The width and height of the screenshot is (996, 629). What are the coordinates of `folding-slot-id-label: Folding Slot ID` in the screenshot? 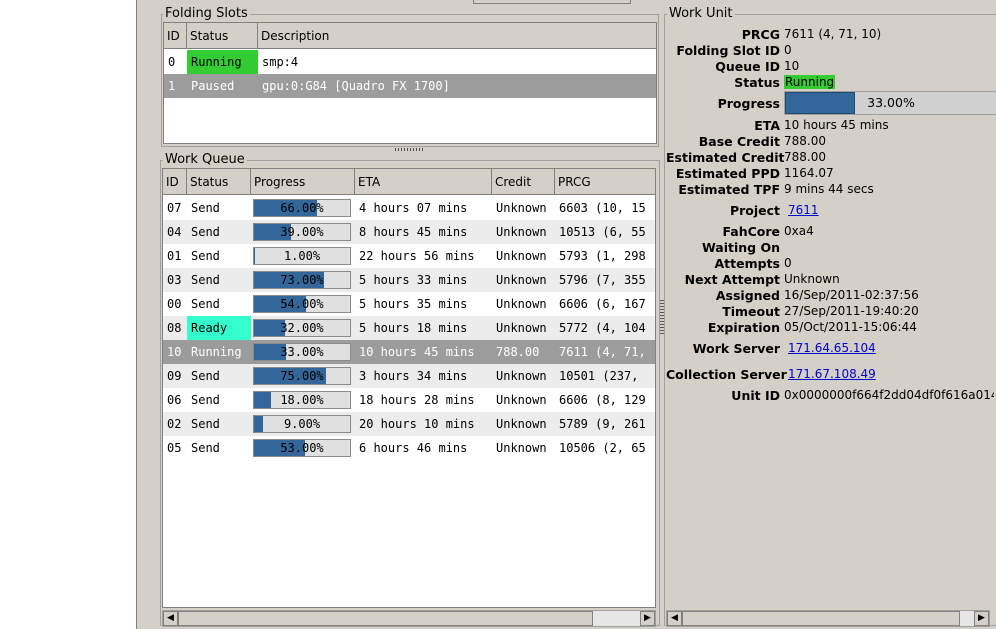 It's located at (728, 50).